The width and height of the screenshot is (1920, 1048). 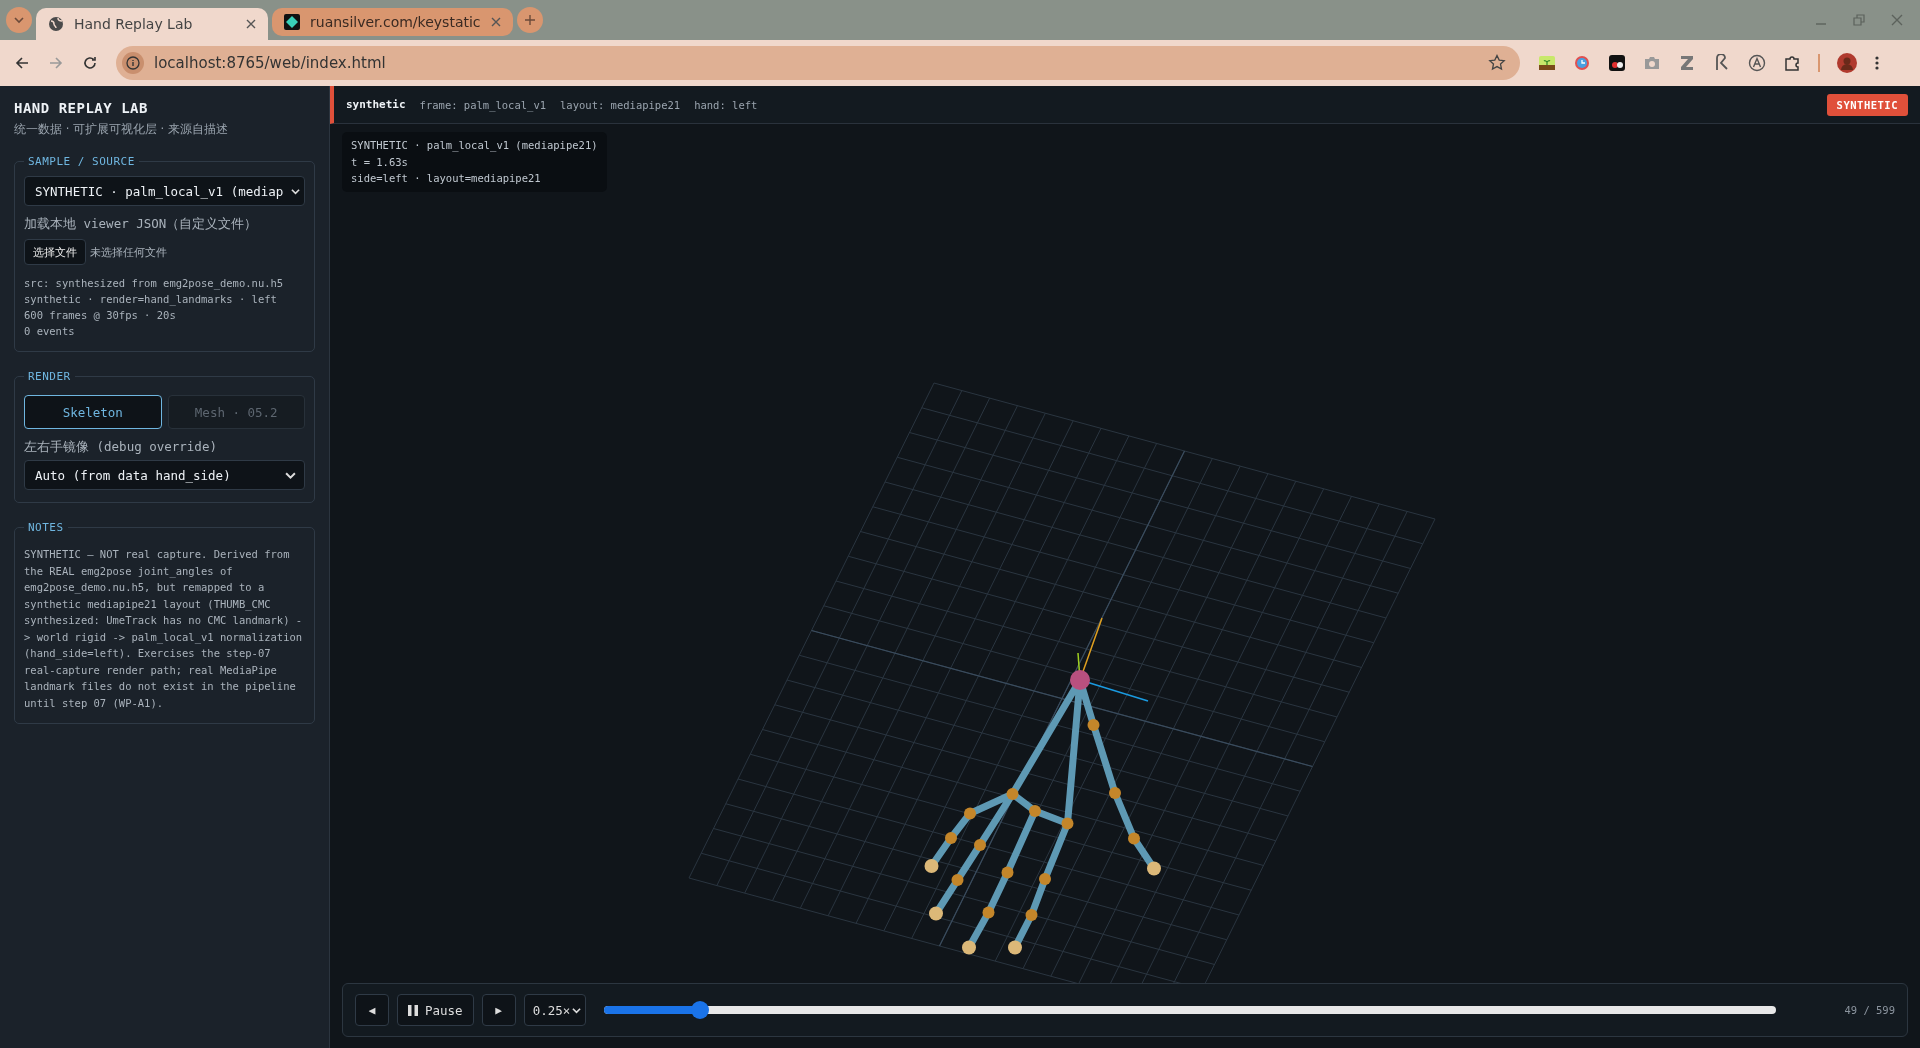 What do you see at coordinates (46, 527) in the screenshot?
I see `panel-legend: NOTES` at bounding box center [46, 527].